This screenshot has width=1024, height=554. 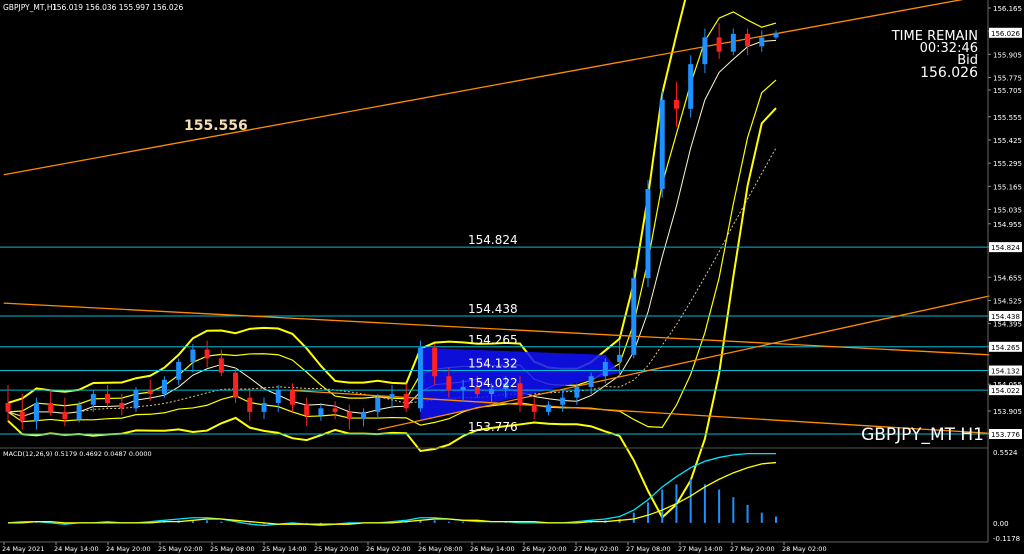 What do you see at coordinates (752, 549) in the screenshot?
I see `time-tick-label: 27 May 20:00` at bounding box center [752, 549].